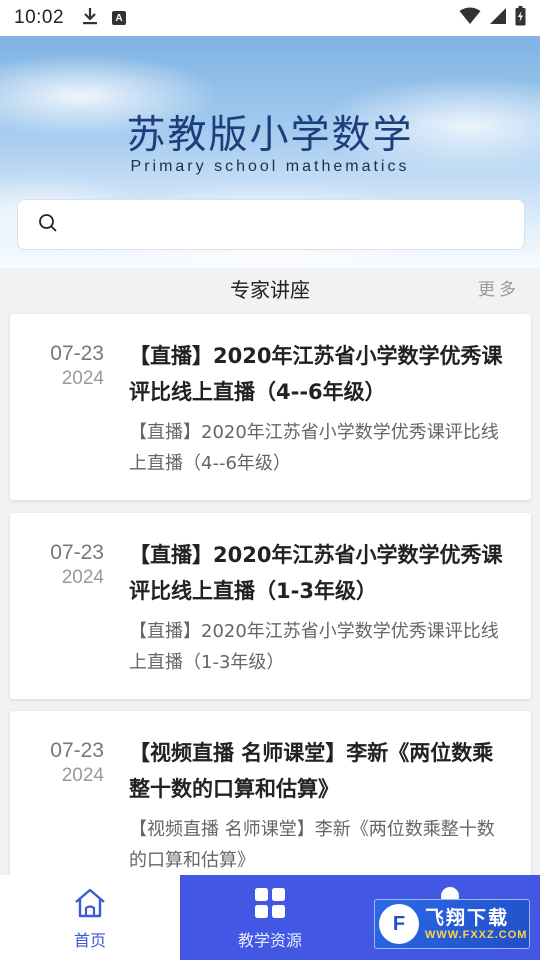  I want to click on nav-item-resources: 教学资源, so click(270, 917).